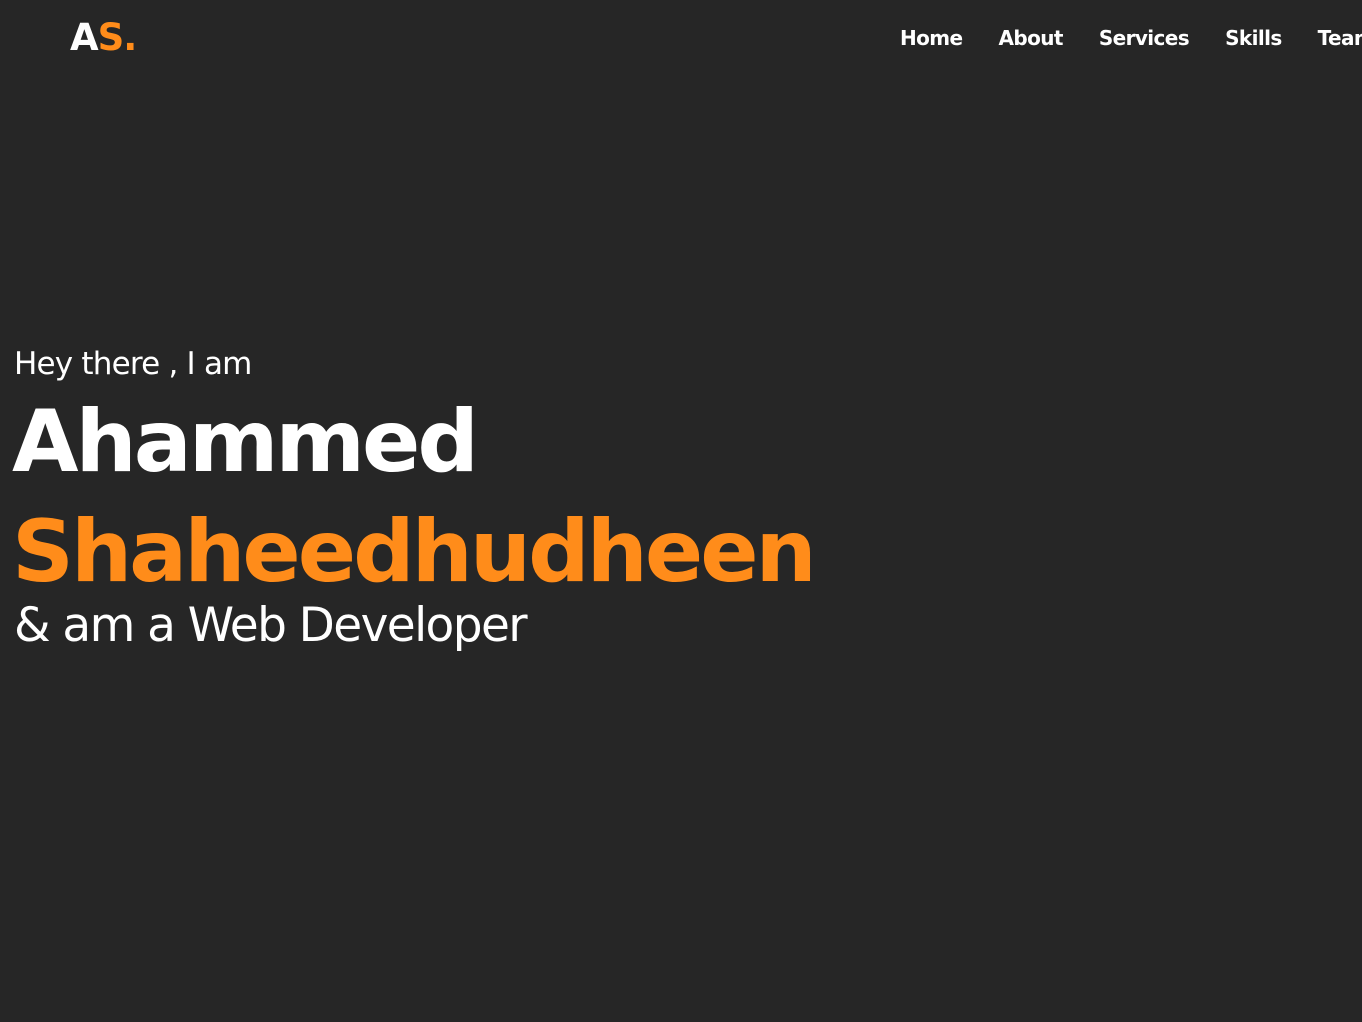  I want to click on nav-item-team: Team, so click(1340, 38).